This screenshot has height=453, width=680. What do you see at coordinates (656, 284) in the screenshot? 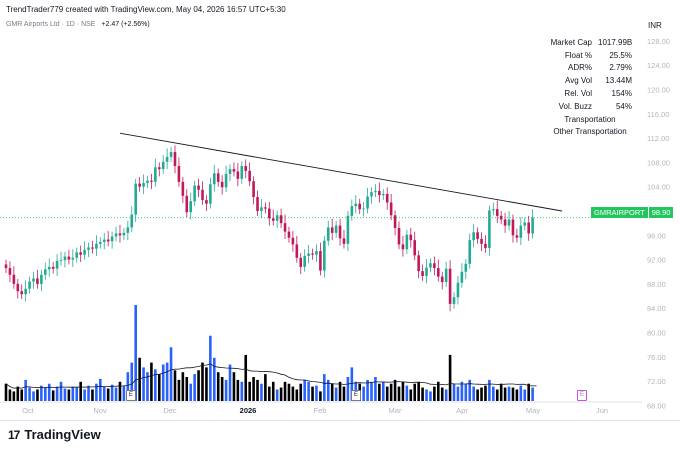
I see `y-axis-tick-label: 88.00` at bounding box center [656, 284].